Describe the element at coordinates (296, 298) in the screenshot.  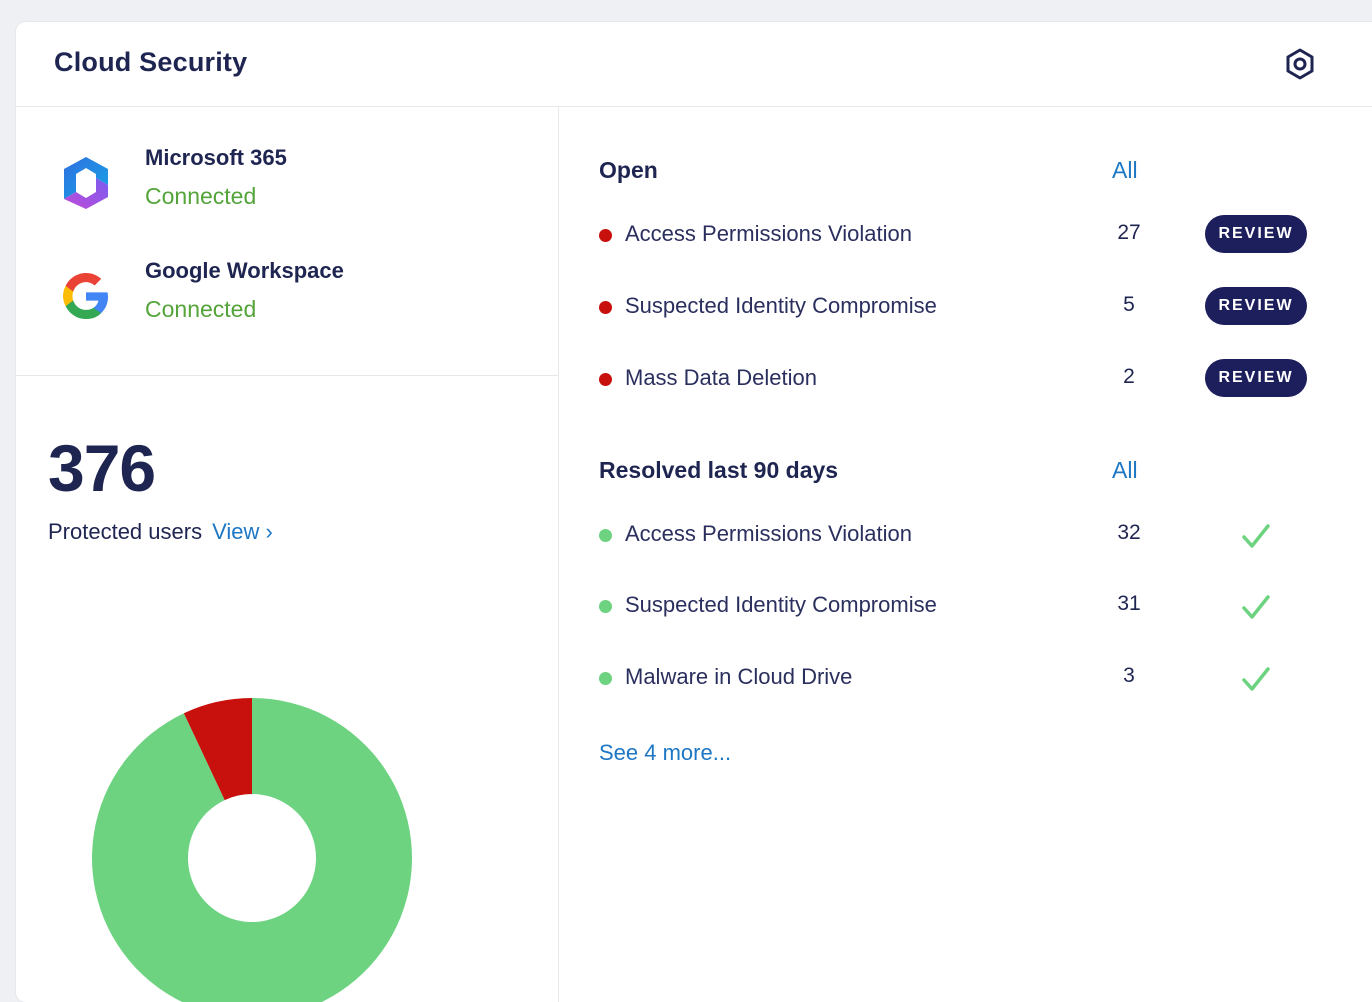
I see `integration-google-workspace: Google Workspace Connected` at that location.